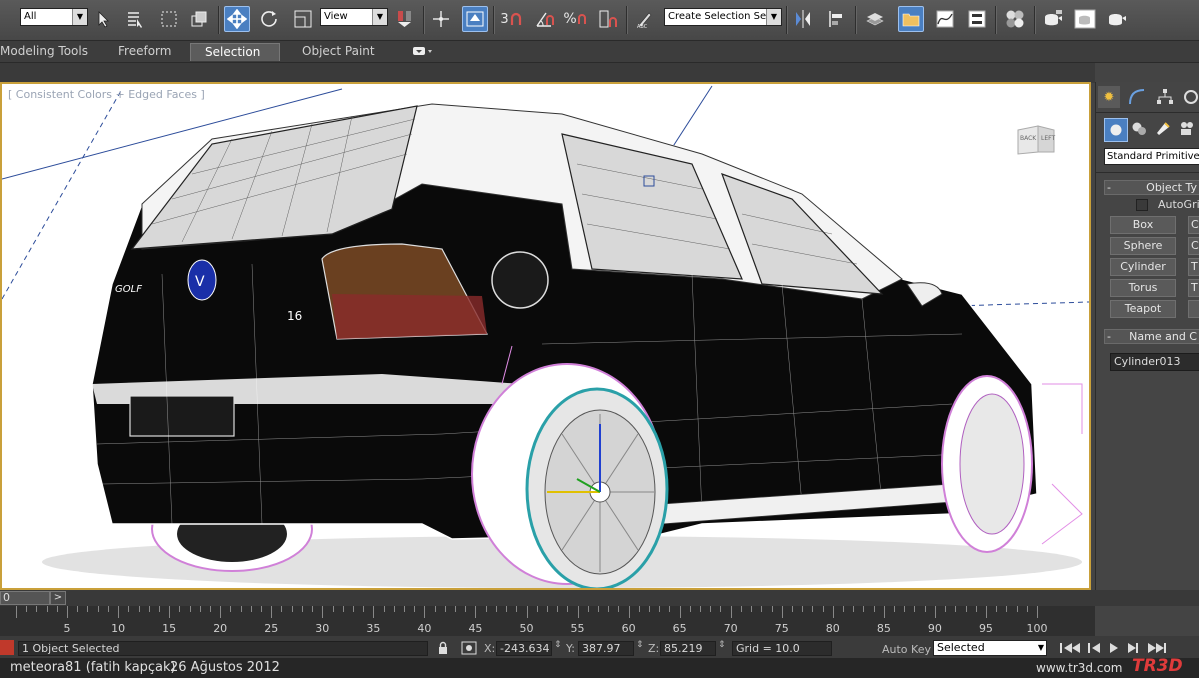 Image resolution: width=1199 pixels, height=678 pixels. What do you see at coordinates (1143, 246) in the screenshot?
I see `sphere-button: Sphere` at bounding box center [1143, 246].